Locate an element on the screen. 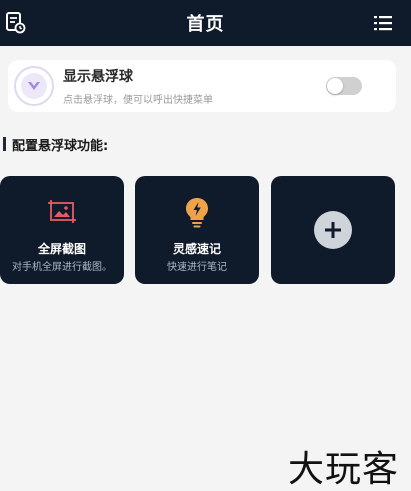 The width and height of the screenshot is (411, 491). float-ball-toggle is located at coordinates (344, 86).